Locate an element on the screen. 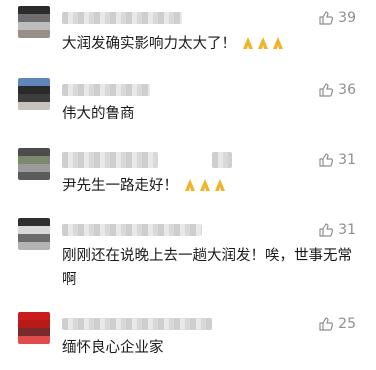 The width and height of the screenshot is (376, 370). like-count: 39 is located at coordinates (347, 18).